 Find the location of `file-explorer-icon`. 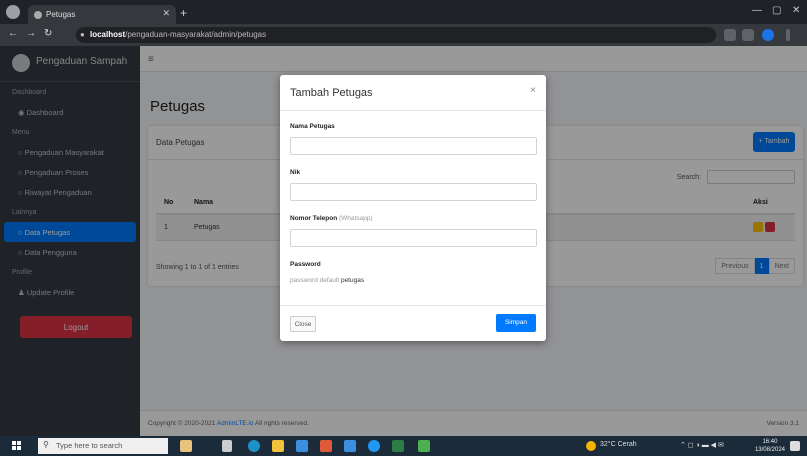

file-explorer-icon is located at coordinates (278, 446).